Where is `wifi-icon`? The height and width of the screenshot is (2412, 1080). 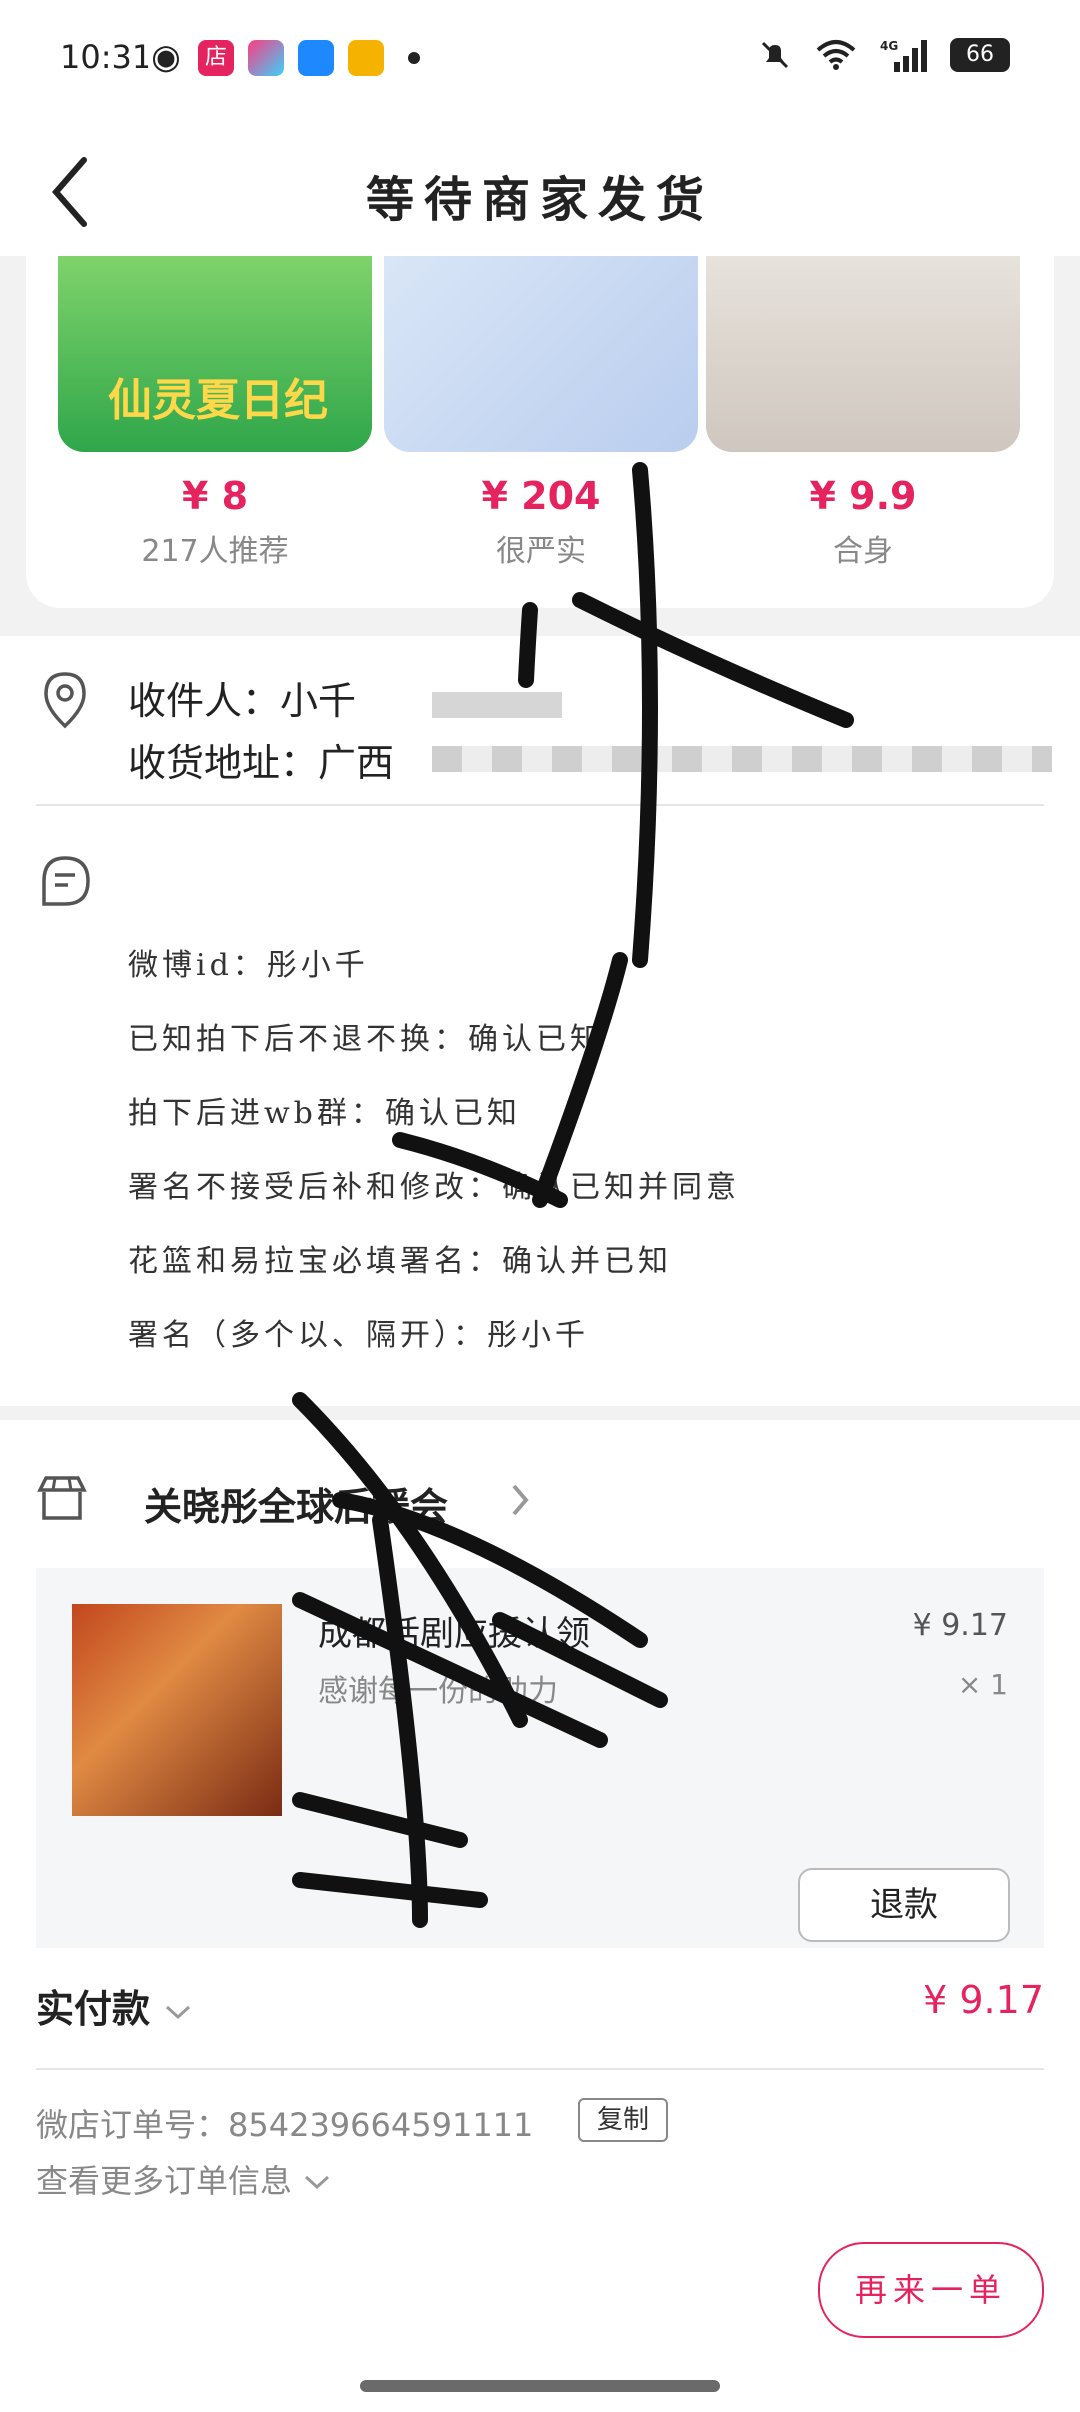 wifi-icon is located at coordinates (836, 55).